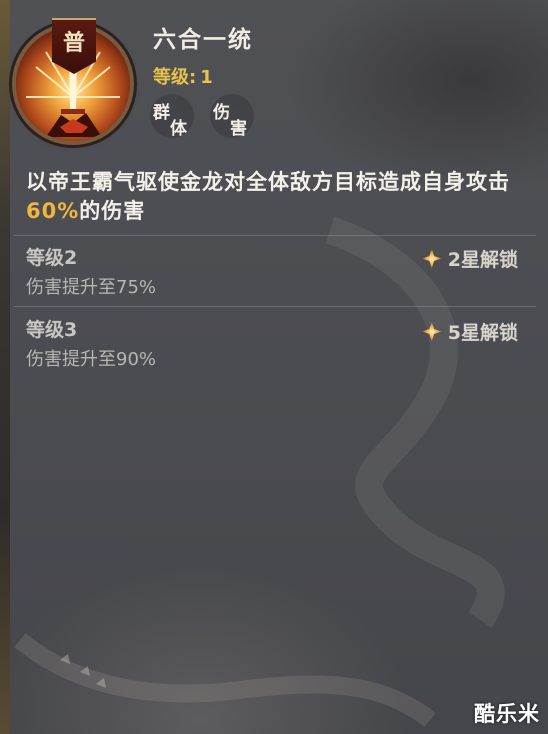  Describe the element at coordinates (53, 211) in the screenshot. I see `description-highlight: 60%` at that location.